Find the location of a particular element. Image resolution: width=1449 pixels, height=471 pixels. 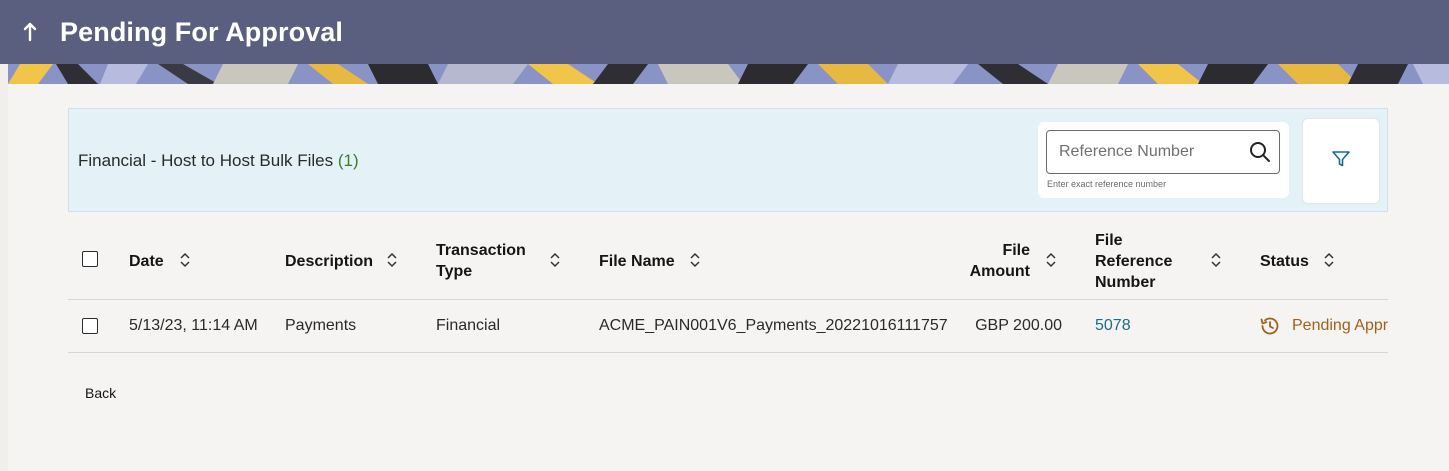

status-label: Pending Appr is located at coordinates (1340, 325).